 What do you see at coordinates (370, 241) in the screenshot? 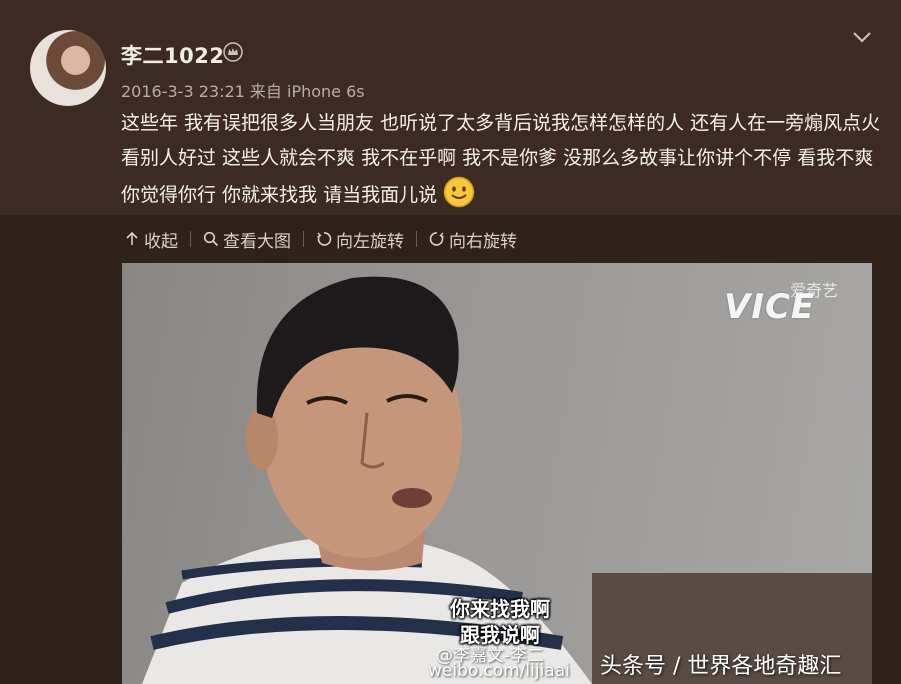
I see `rotate-left-label: 向左旋转` at bounding box center [370, 241].